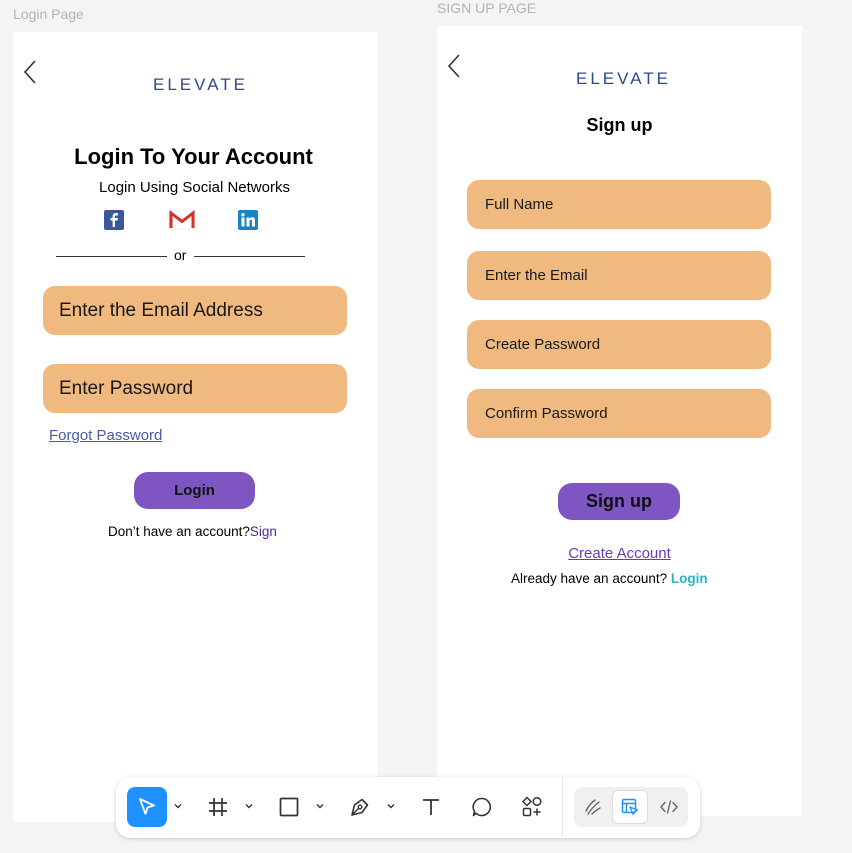 The image size is (852, 853). What do you see at coordinates (193, 156) in the screenshot?
I see `page-title: Login To Your Account` at bounding box center [193, 156].